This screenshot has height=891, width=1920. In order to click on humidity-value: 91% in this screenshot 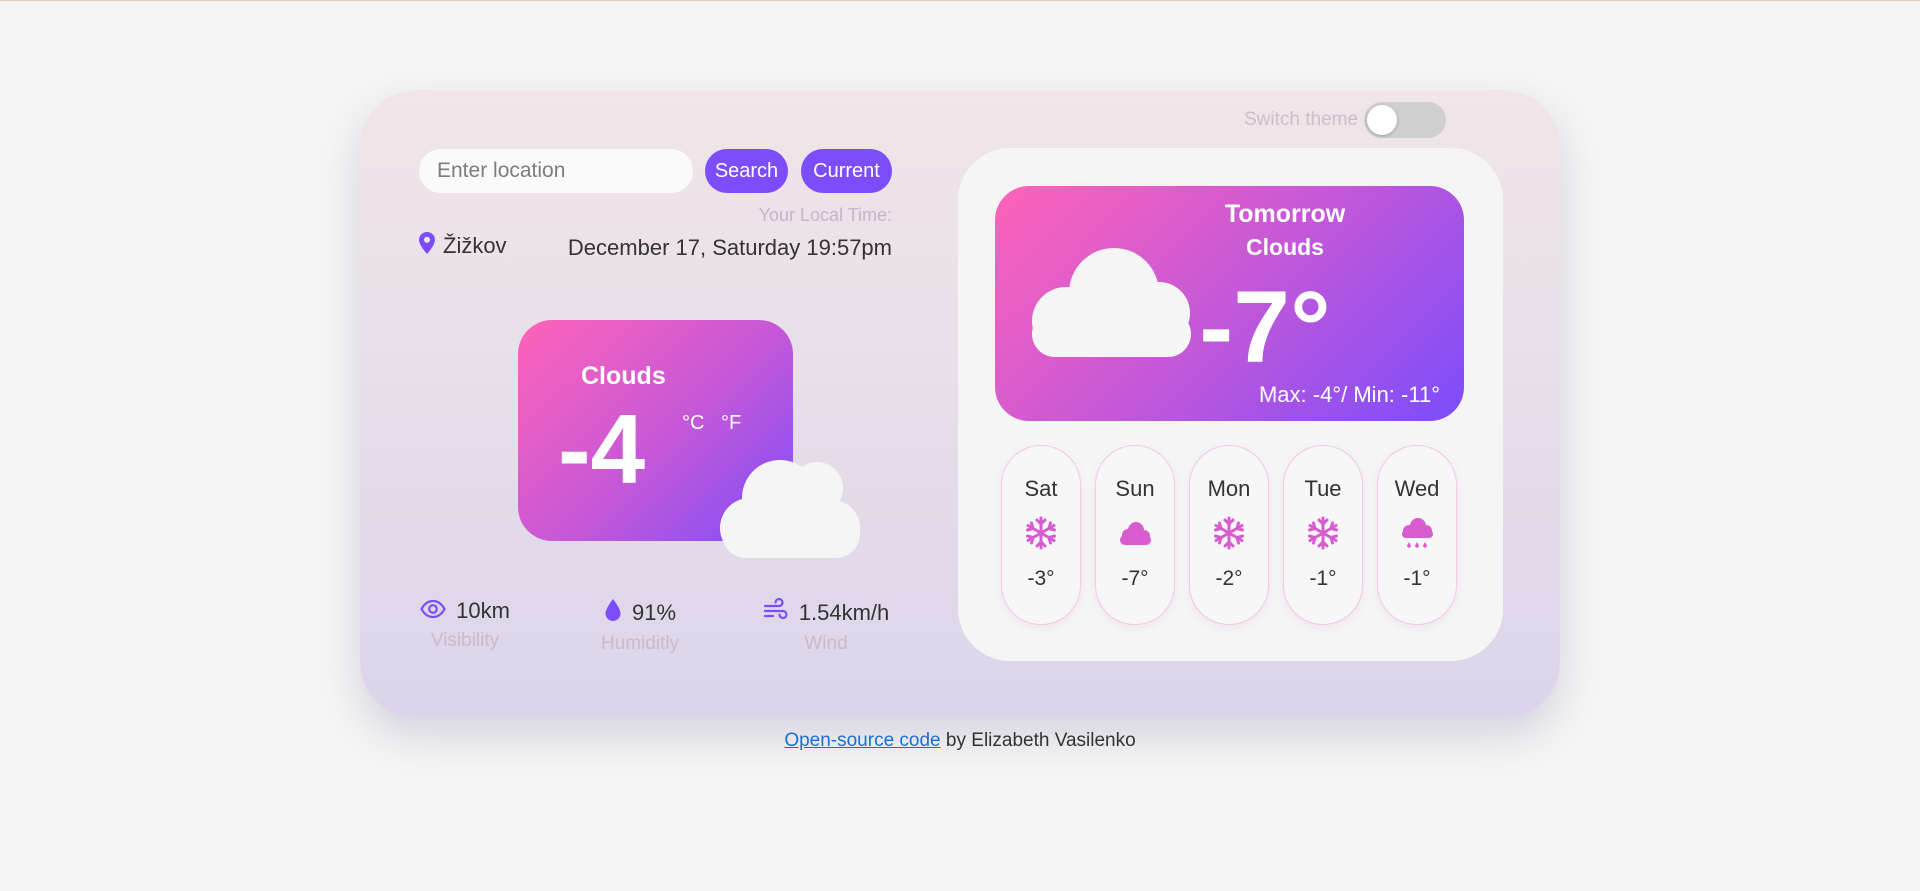, I will do `click(654, 612)`.